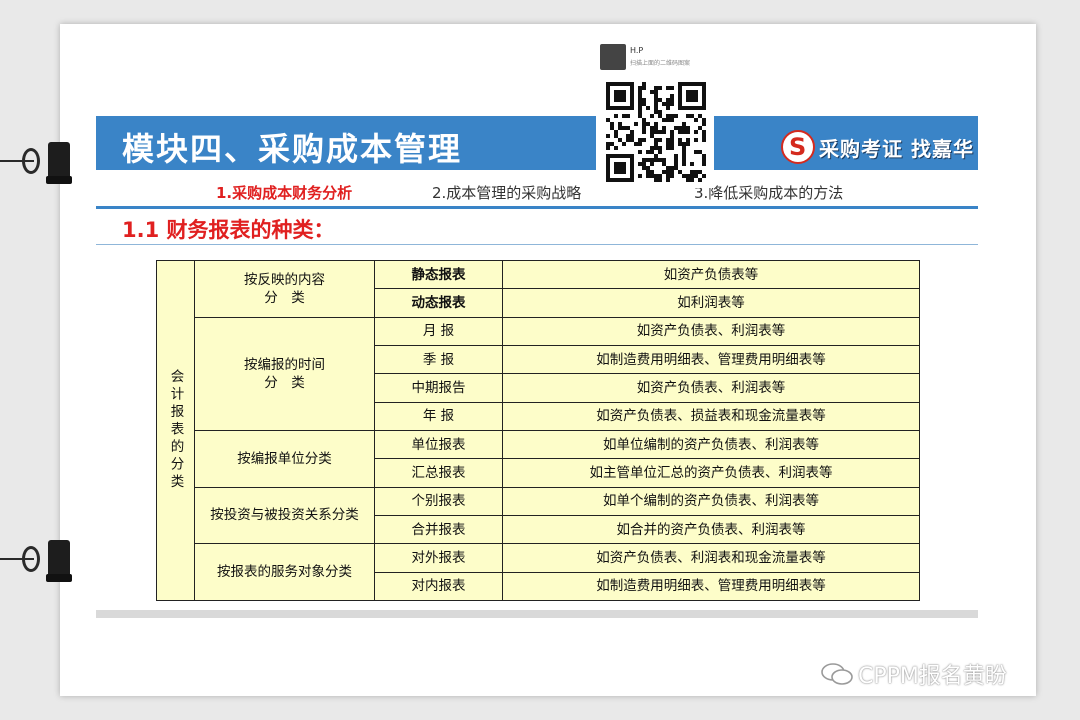 The image size is (1080, 720). I want to click on qr-name: H.P, so click(637, 50).